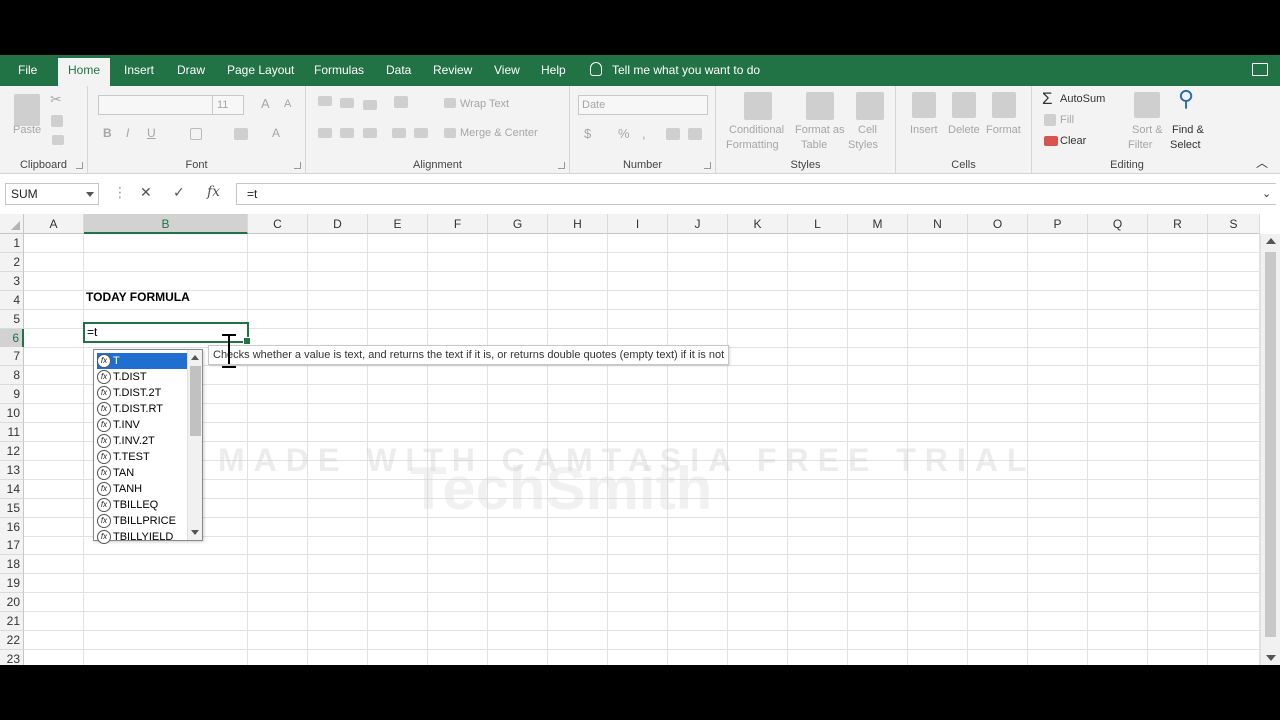 The height and width of the screenshot is (720, 1280). Describe the element at coordinates (401, 102) in the screenshot. I see `orientation-icon` at that location.